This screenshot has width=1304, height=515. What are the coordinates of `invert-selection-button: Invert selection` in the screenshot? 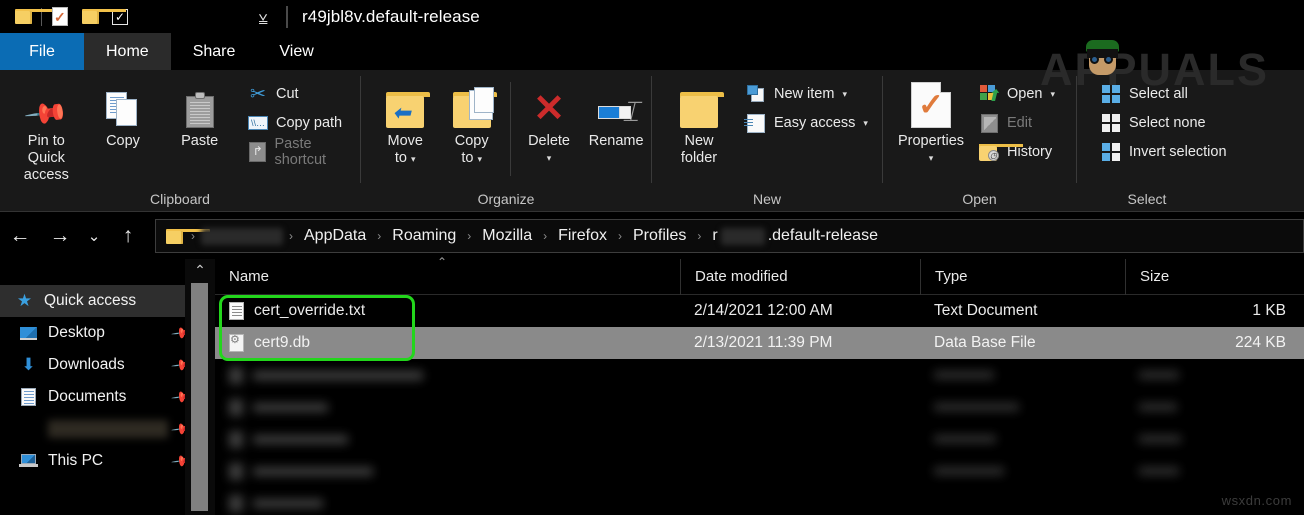 It's located at (1164, 152).